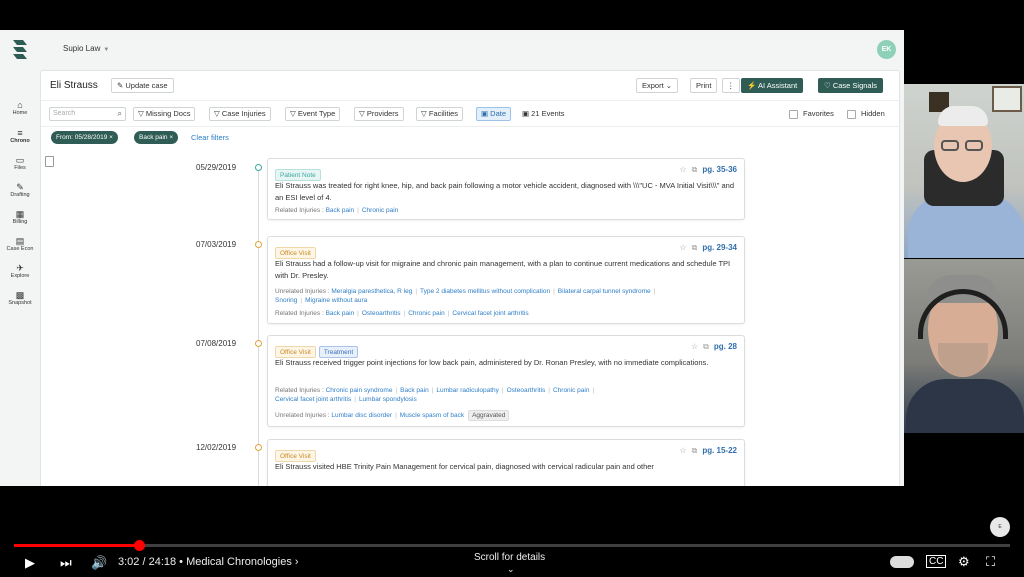 This screenshot has height=577, width=1024. Describe the element at coordinates (708, 451) in the screenshot. I see `page-link: ☆ ⧉ pg. 15-22` at that location.